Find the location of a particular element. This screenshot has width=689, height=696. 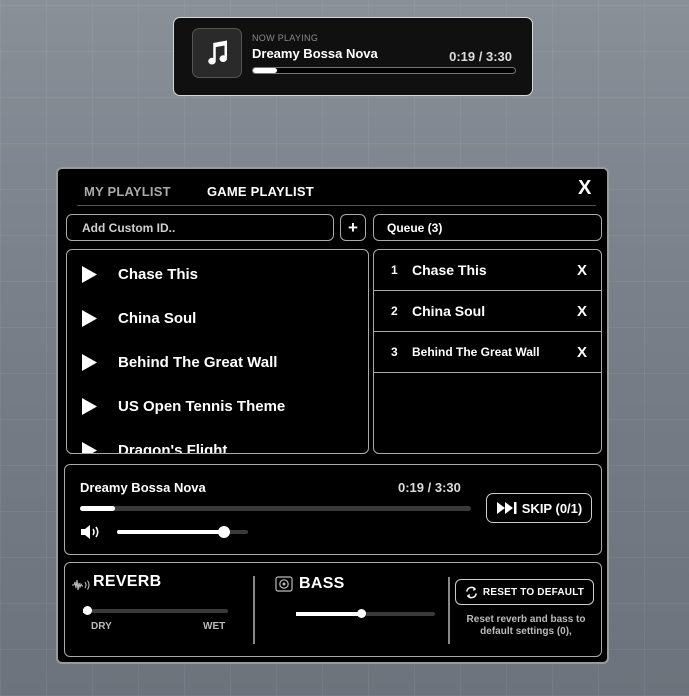

queue-item-name: China Soul is located at coordinates (449, 311).